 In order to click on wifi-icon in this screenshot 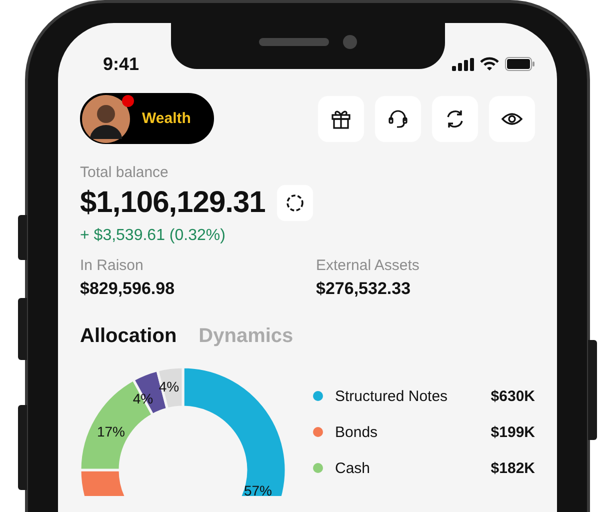, I will do `click(489, 64)`.